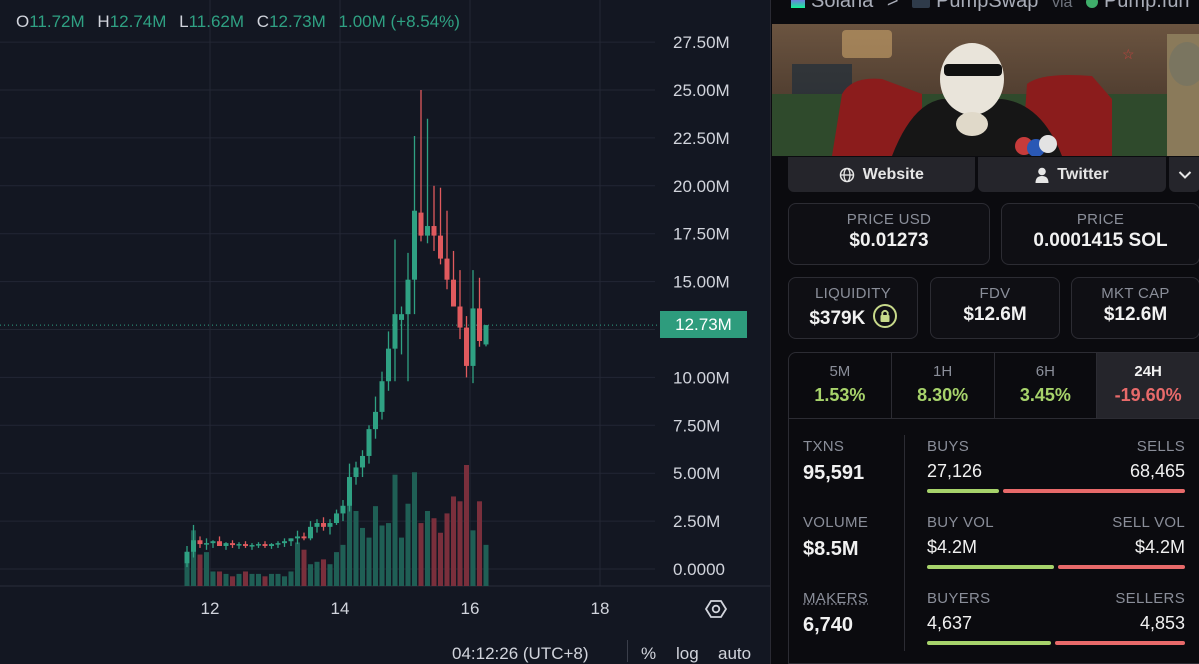 The width and height of the screenshot is (1199, 664). I want to click on price-native-card: PRICE 0.0001415 SOL, so click(1100, 234).